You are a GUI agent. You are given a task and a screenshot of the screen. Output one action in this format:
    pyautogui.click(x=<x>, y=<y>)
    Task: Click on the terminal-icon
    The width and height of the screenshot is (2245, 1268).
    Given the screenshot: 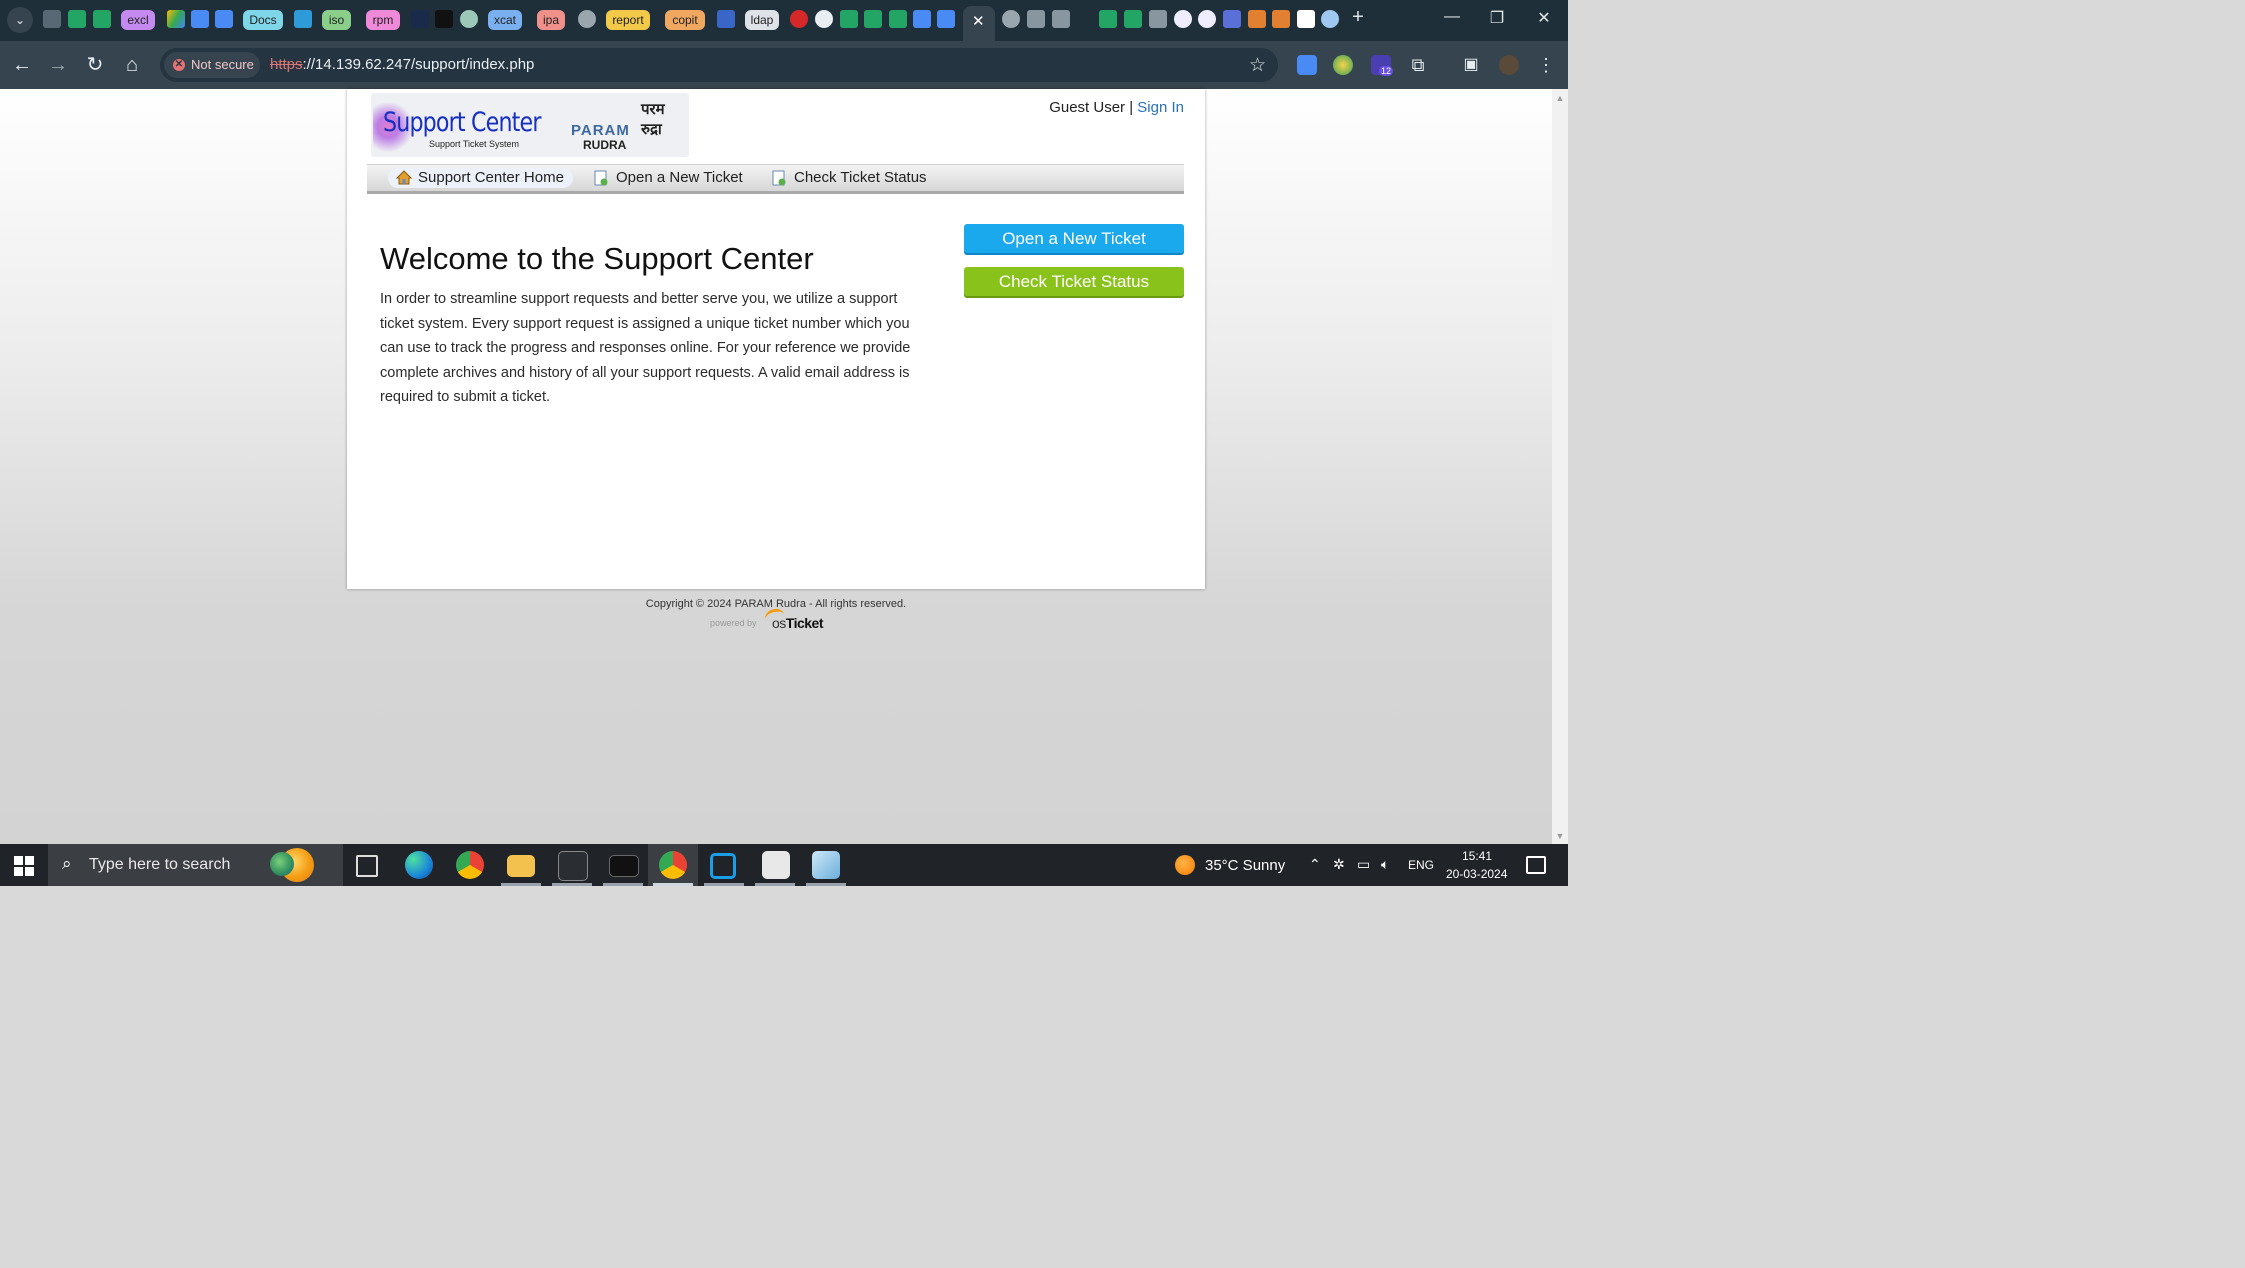 What is the action you would take?
    pyautogui.click(x=624, y=866)
    